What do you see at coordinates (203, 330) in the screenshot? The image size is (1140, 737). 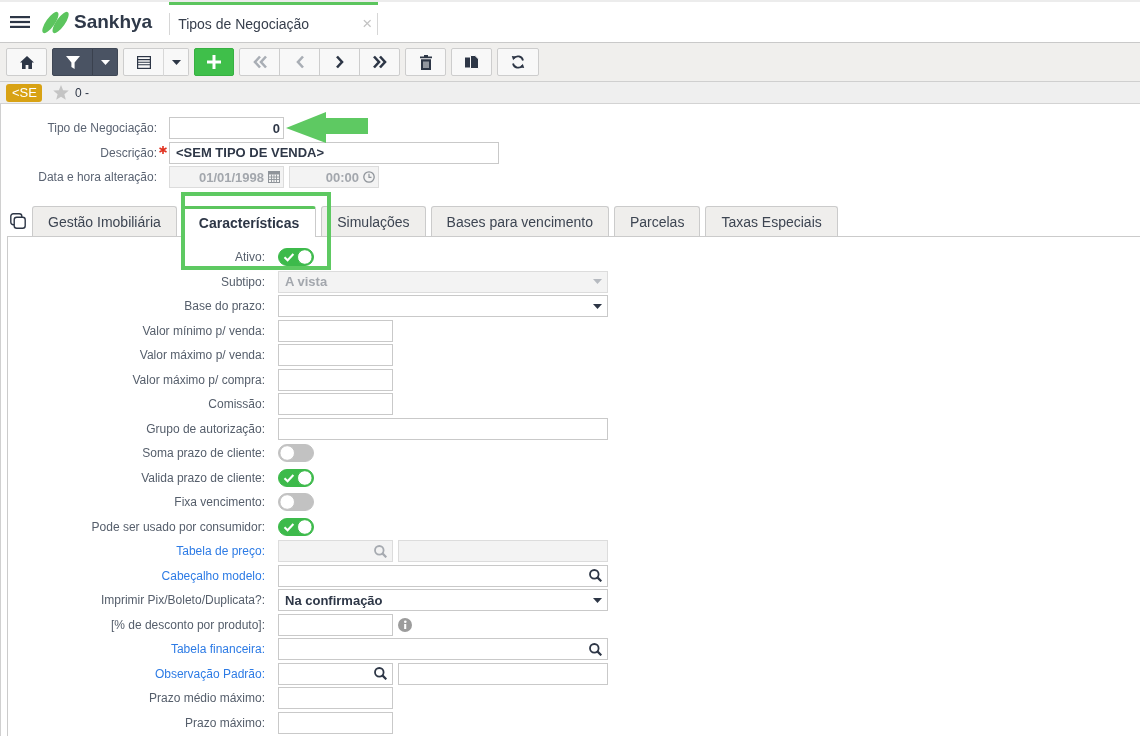 I see `field-label: Valor mínimo p/ venda:` at bounding box center [203, 330].